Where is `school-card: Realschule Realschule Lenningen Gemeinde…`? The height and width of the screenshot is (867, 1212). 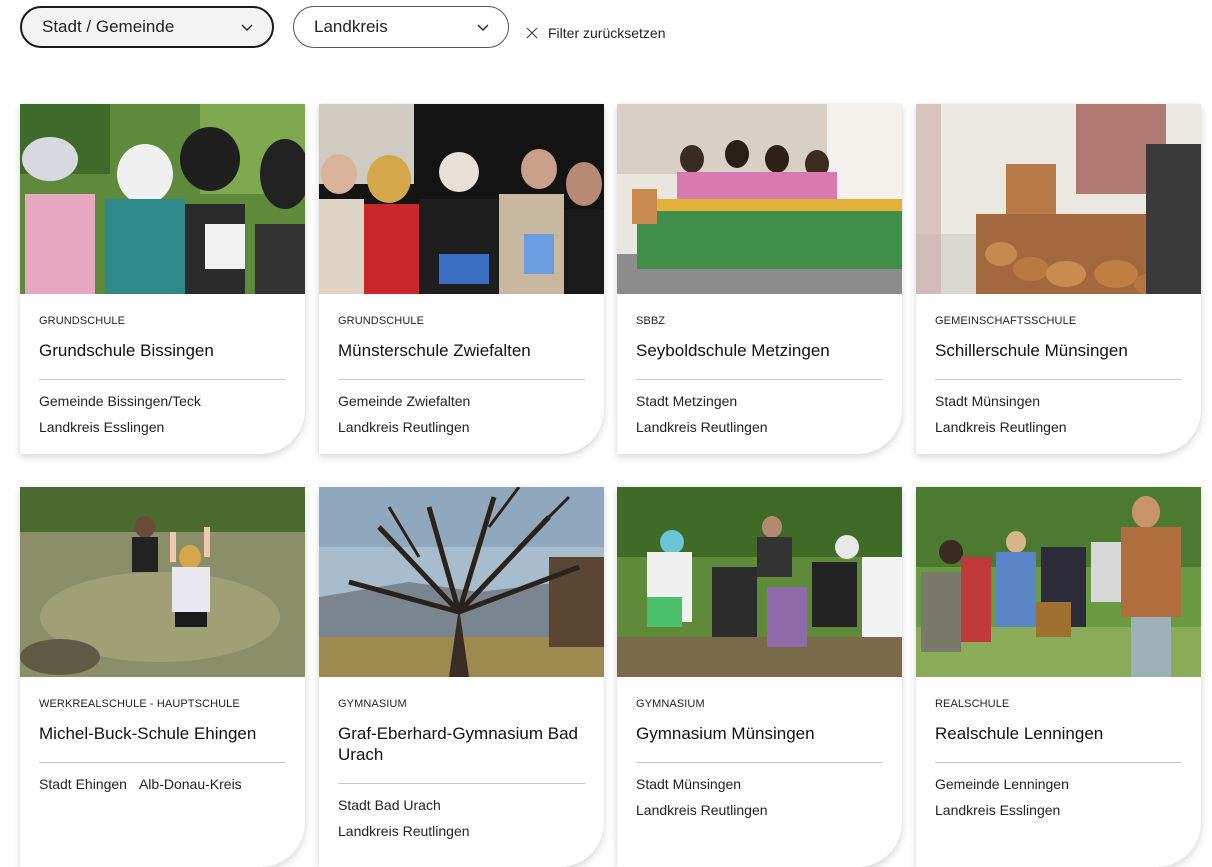 school-card: Realschule Realschule Lenningen Gemeinde… is located at coordinates (1058, 677).